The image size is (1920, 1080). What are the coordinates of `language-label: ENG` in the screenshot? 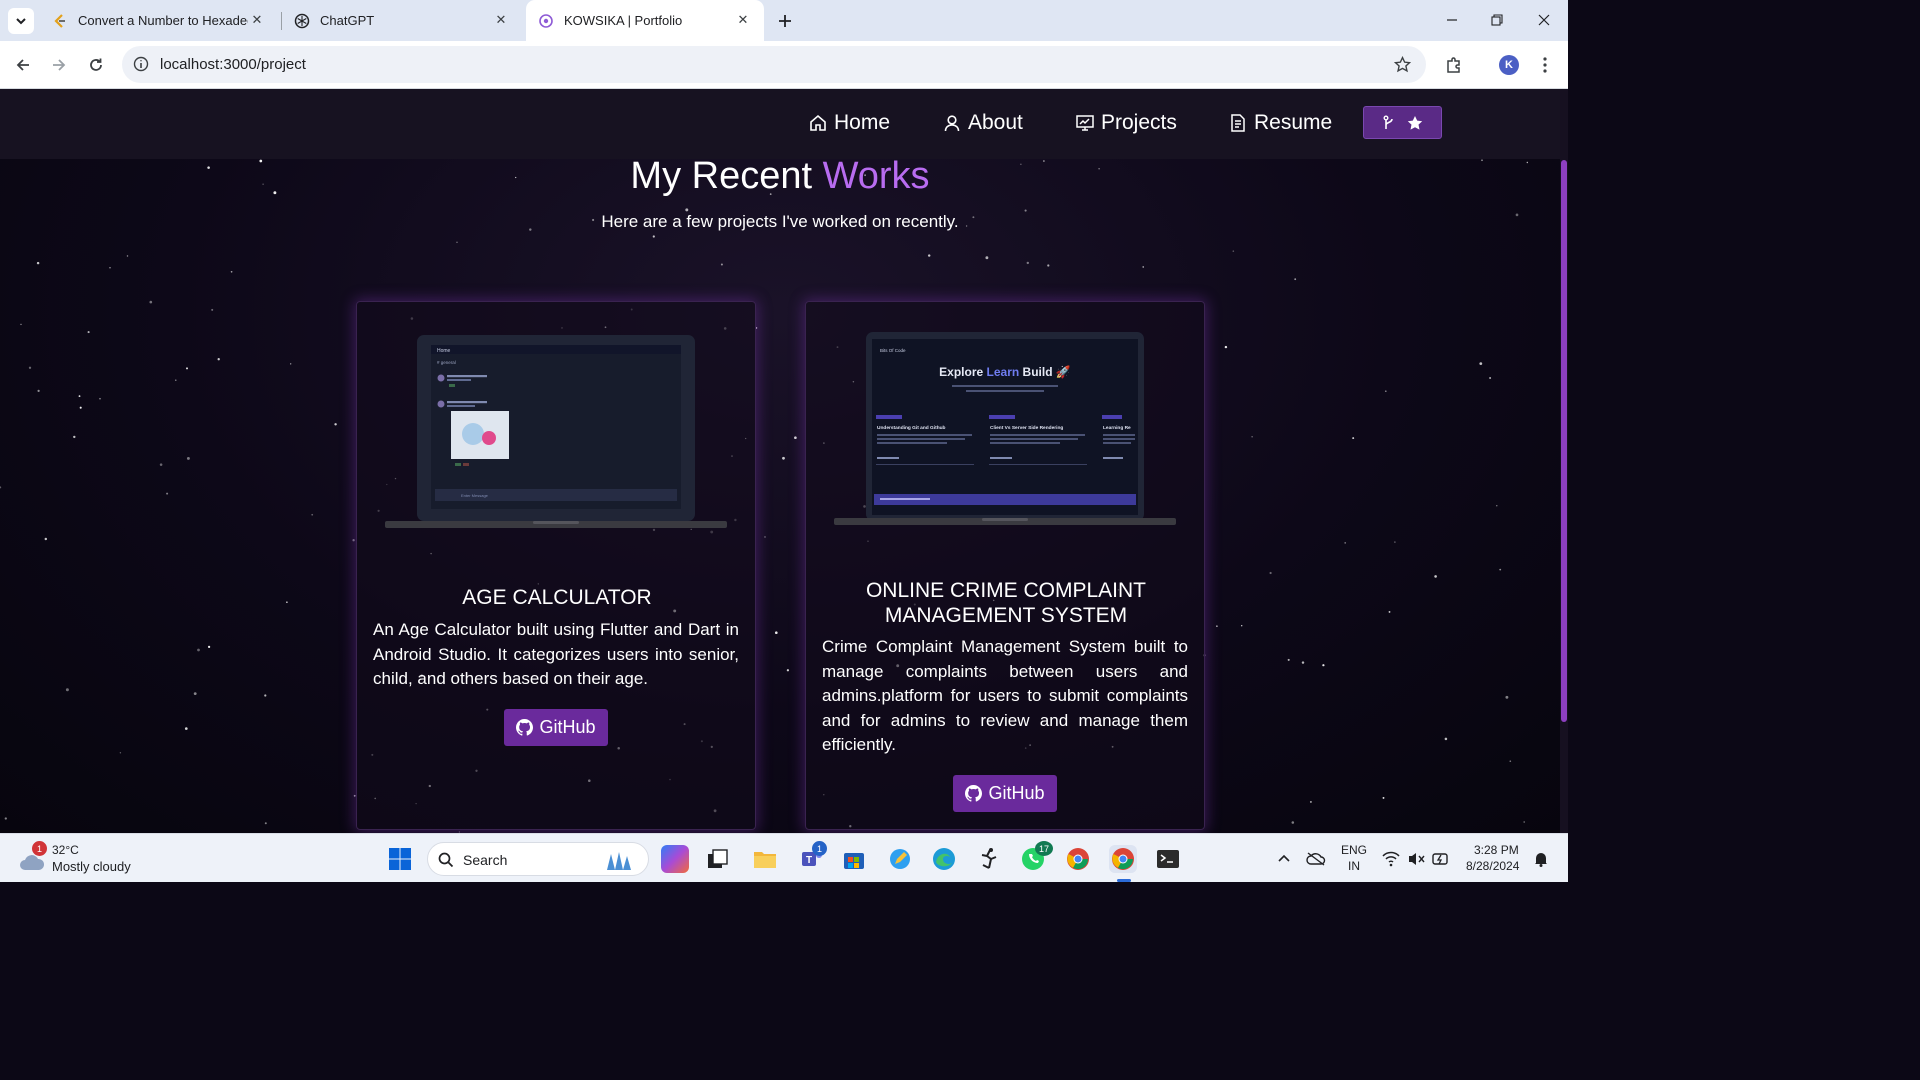 It's located at (1354, 850).